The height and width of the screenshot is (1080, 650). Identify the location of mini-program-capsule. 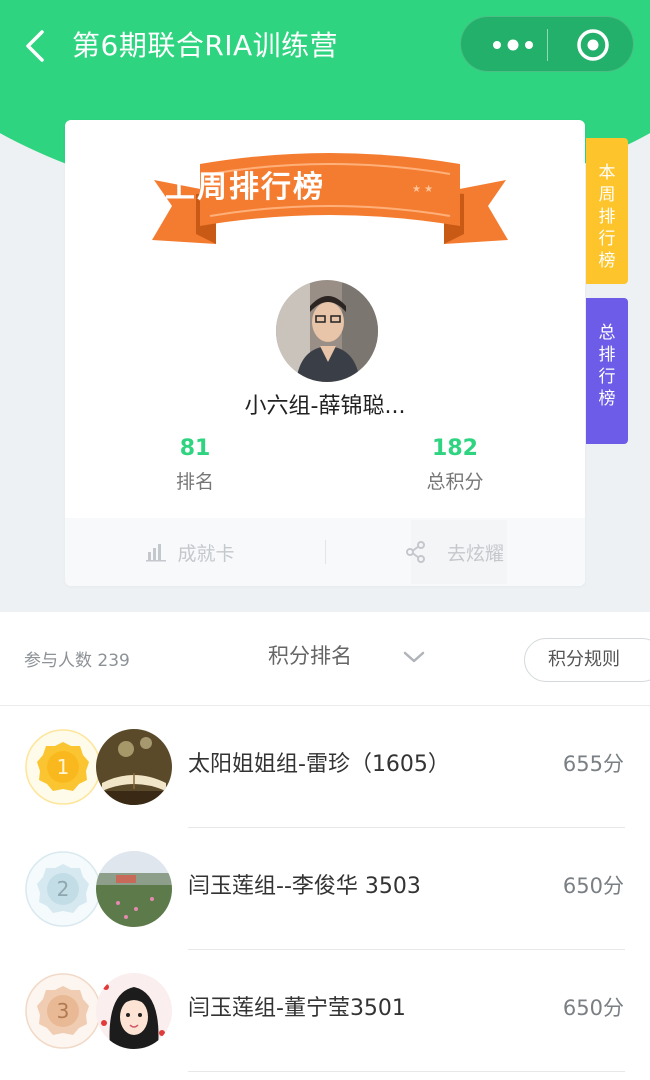
(547, 44).